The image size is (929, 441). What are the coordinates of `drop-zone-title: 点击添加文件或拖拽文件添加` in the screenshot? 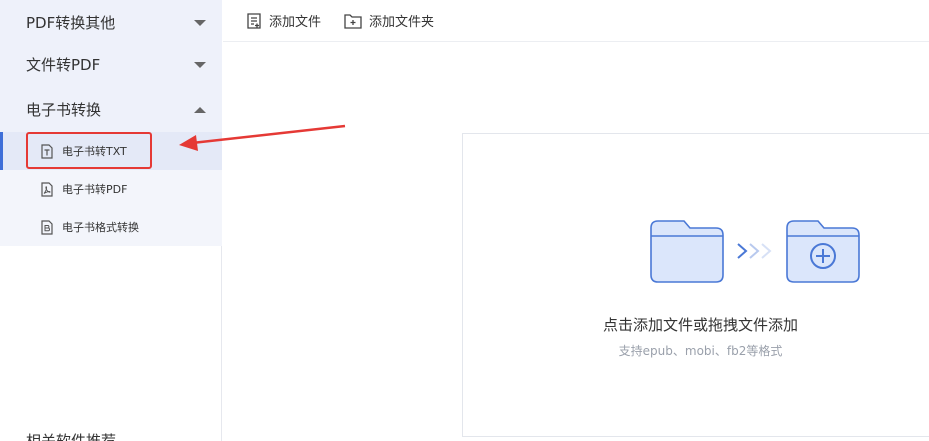 It's located at (700, 325).